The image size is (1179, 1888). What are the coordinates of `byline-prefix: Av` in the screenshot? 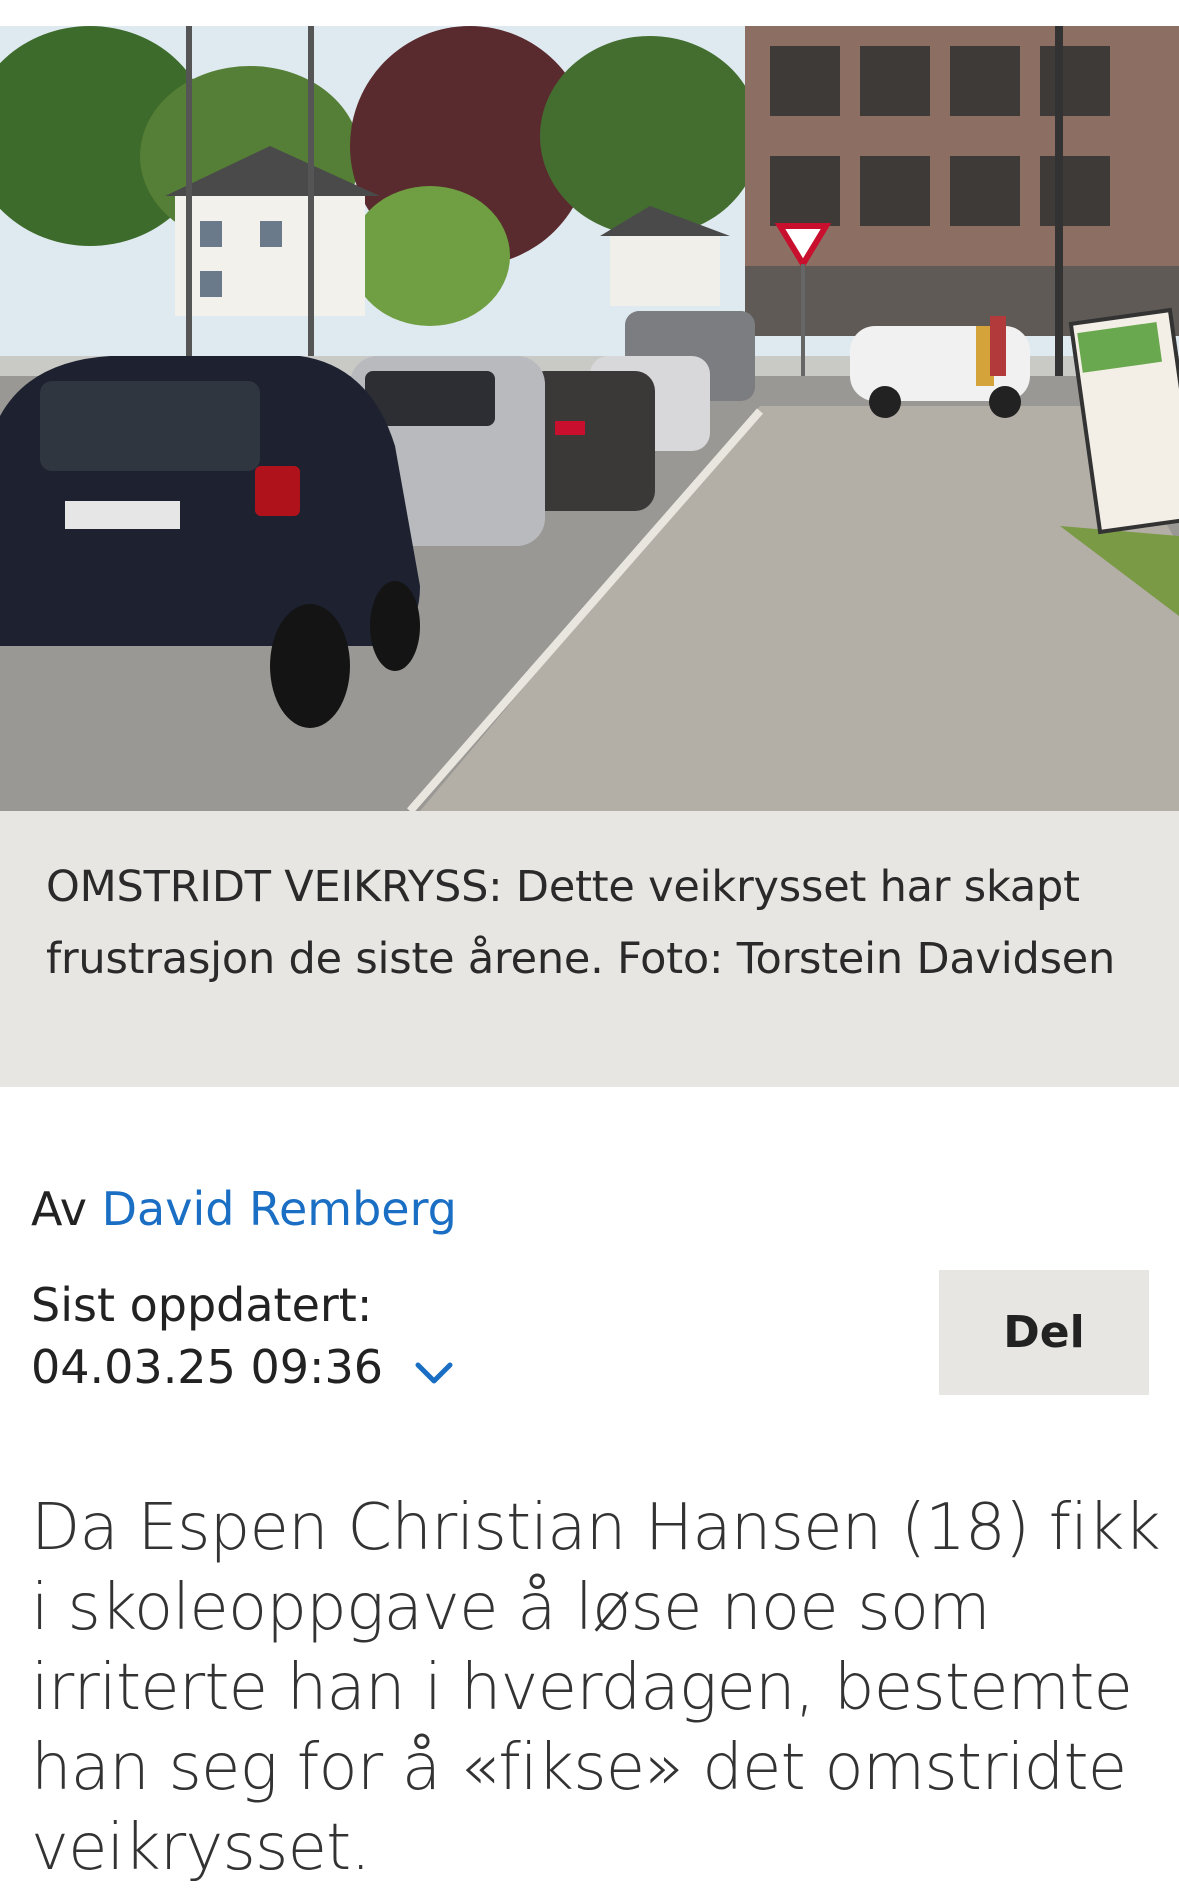 It's located at (59, 1209).